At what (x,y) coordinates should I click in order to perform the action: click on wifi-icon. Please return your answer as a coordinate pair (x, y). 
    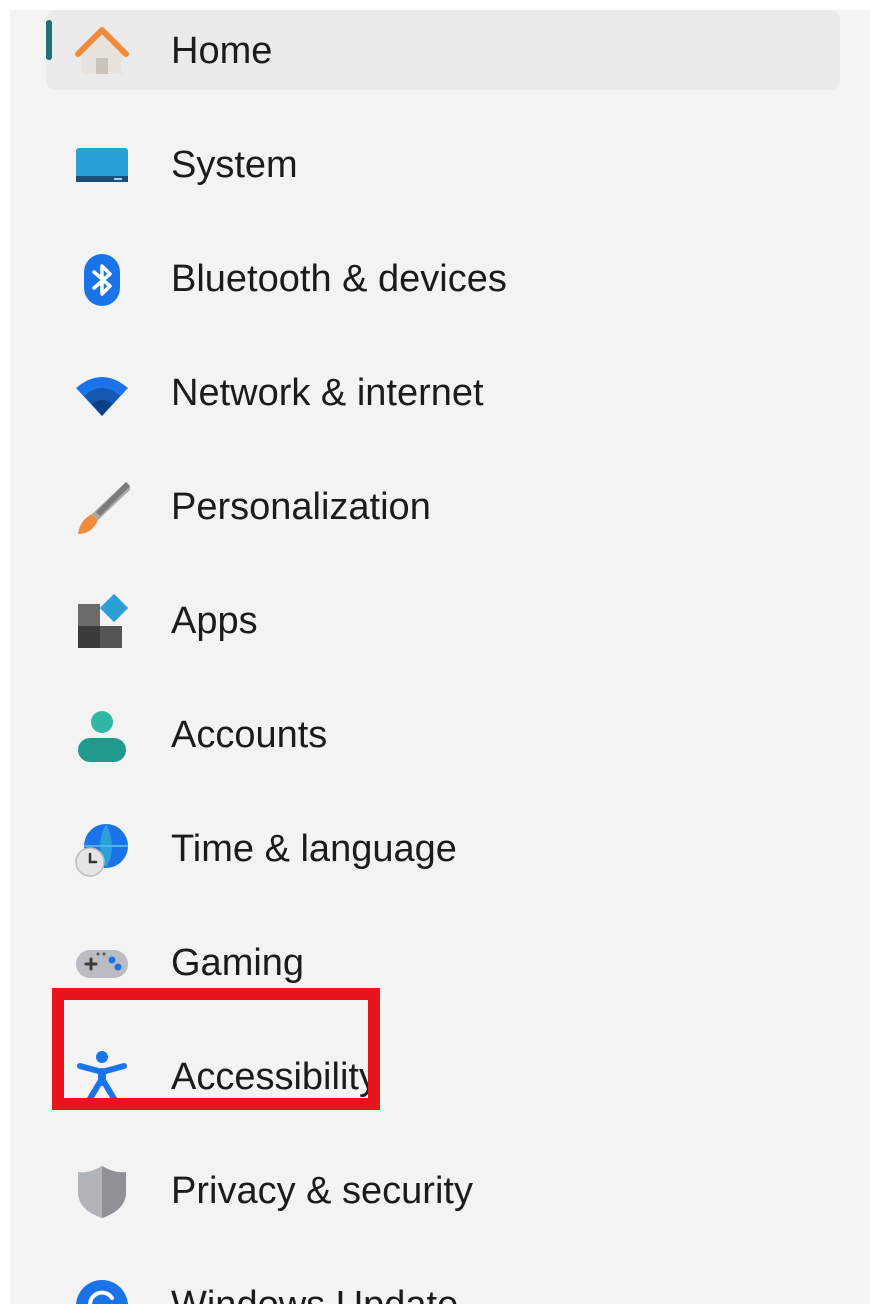
    Looking at the image, I should click on (102, 394).